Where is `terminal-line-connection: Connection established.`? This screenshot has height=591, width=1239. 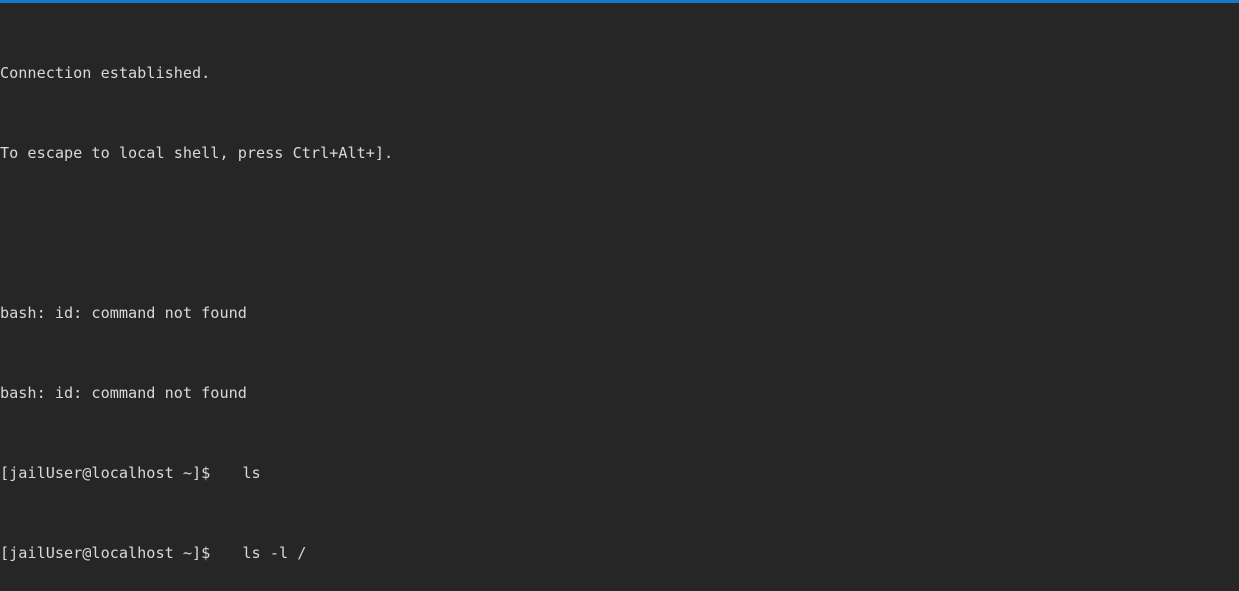 terminal-line-connection: Connection established. is located at coordinates (619, 73).